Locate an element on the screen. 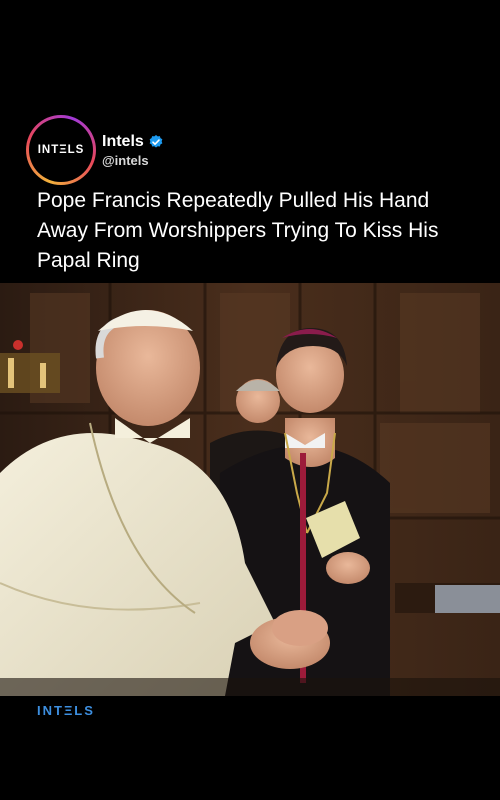 The height and width of the screenshot is (800, 500). verified-badge-icon is located at coordinates (156, 141).